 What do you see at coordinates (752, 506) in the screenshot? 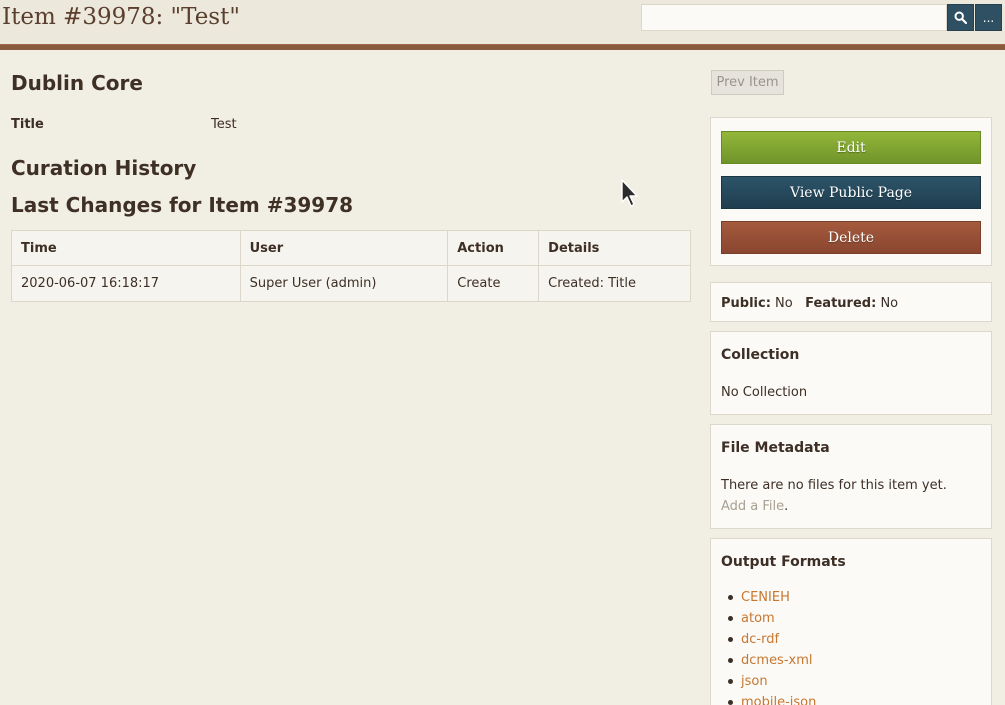
I see `add-file-link: Add a File` at bounding box center [752, 506].